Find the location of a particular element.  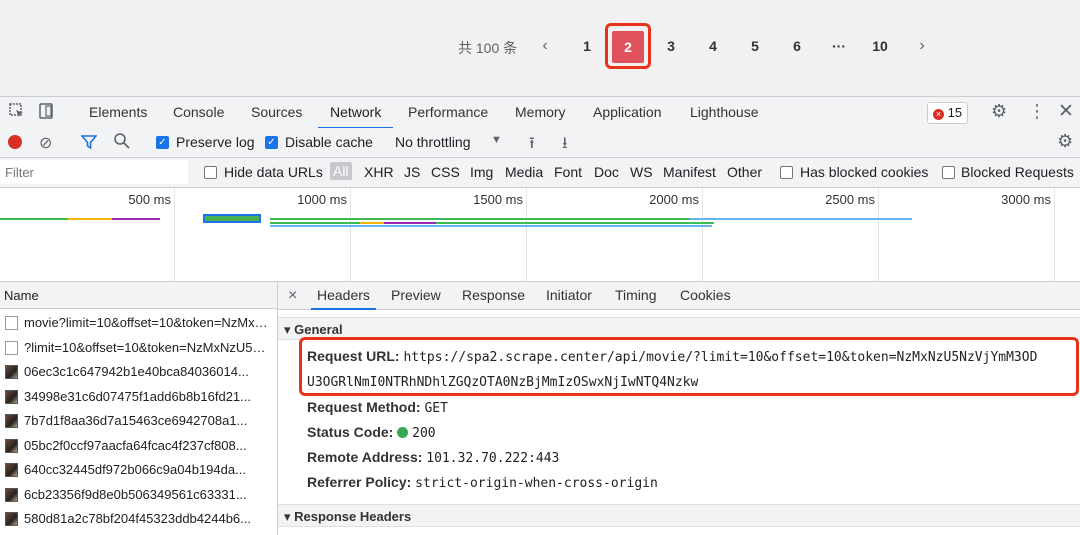

filter-input is located at coordinates (94, 172).